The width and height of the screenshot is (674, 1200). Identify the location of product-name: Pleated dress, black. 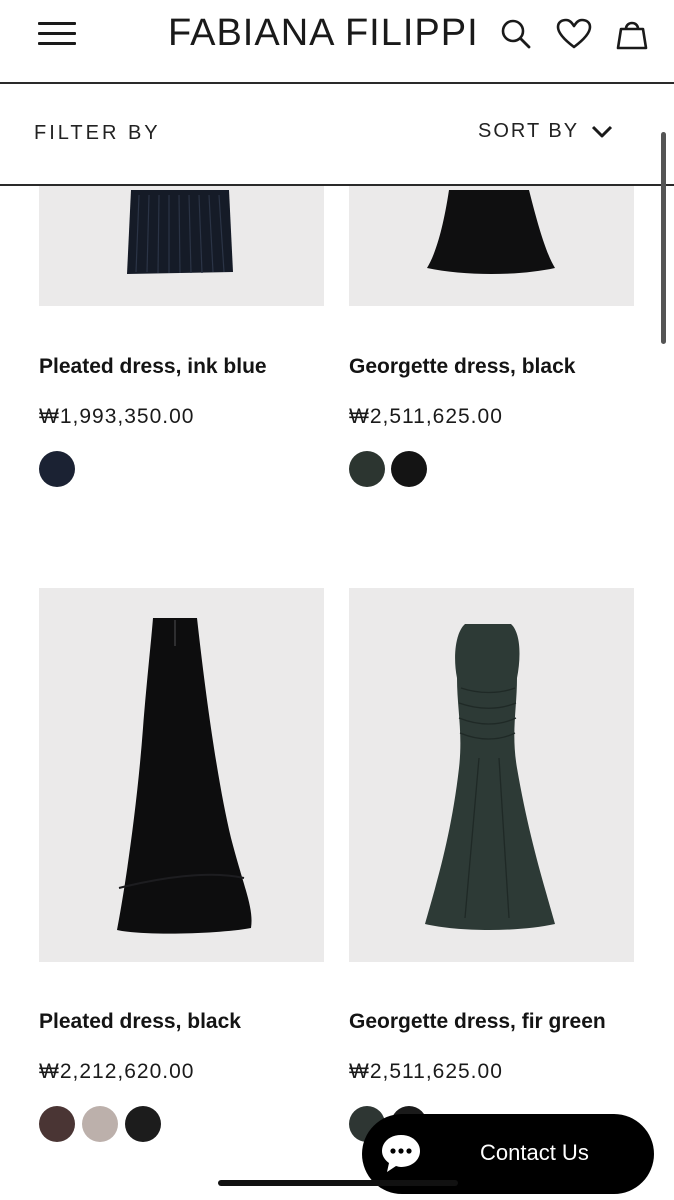
(140, 1022).